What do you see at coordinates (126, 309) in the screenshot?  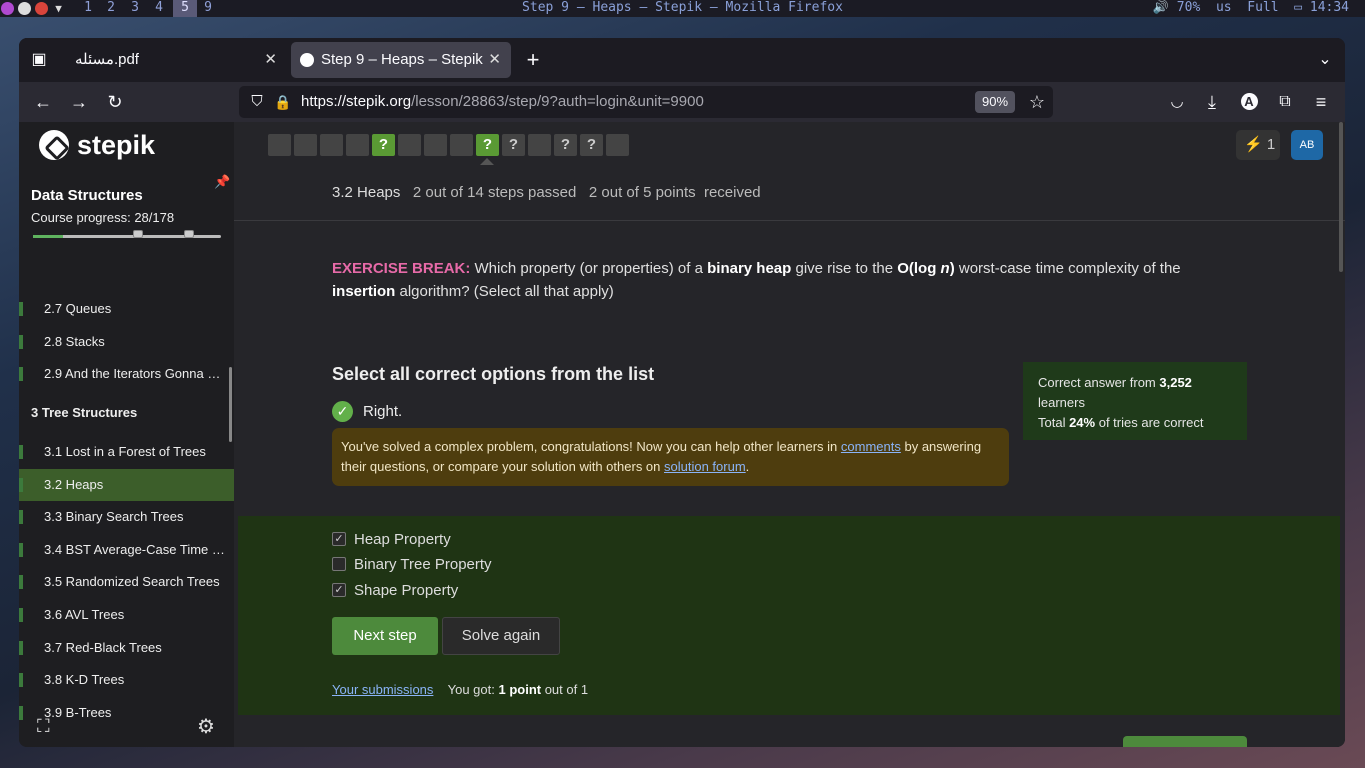 I see `sidebar-lesson: 2.7 Queues` at bounding box center [126, 309].